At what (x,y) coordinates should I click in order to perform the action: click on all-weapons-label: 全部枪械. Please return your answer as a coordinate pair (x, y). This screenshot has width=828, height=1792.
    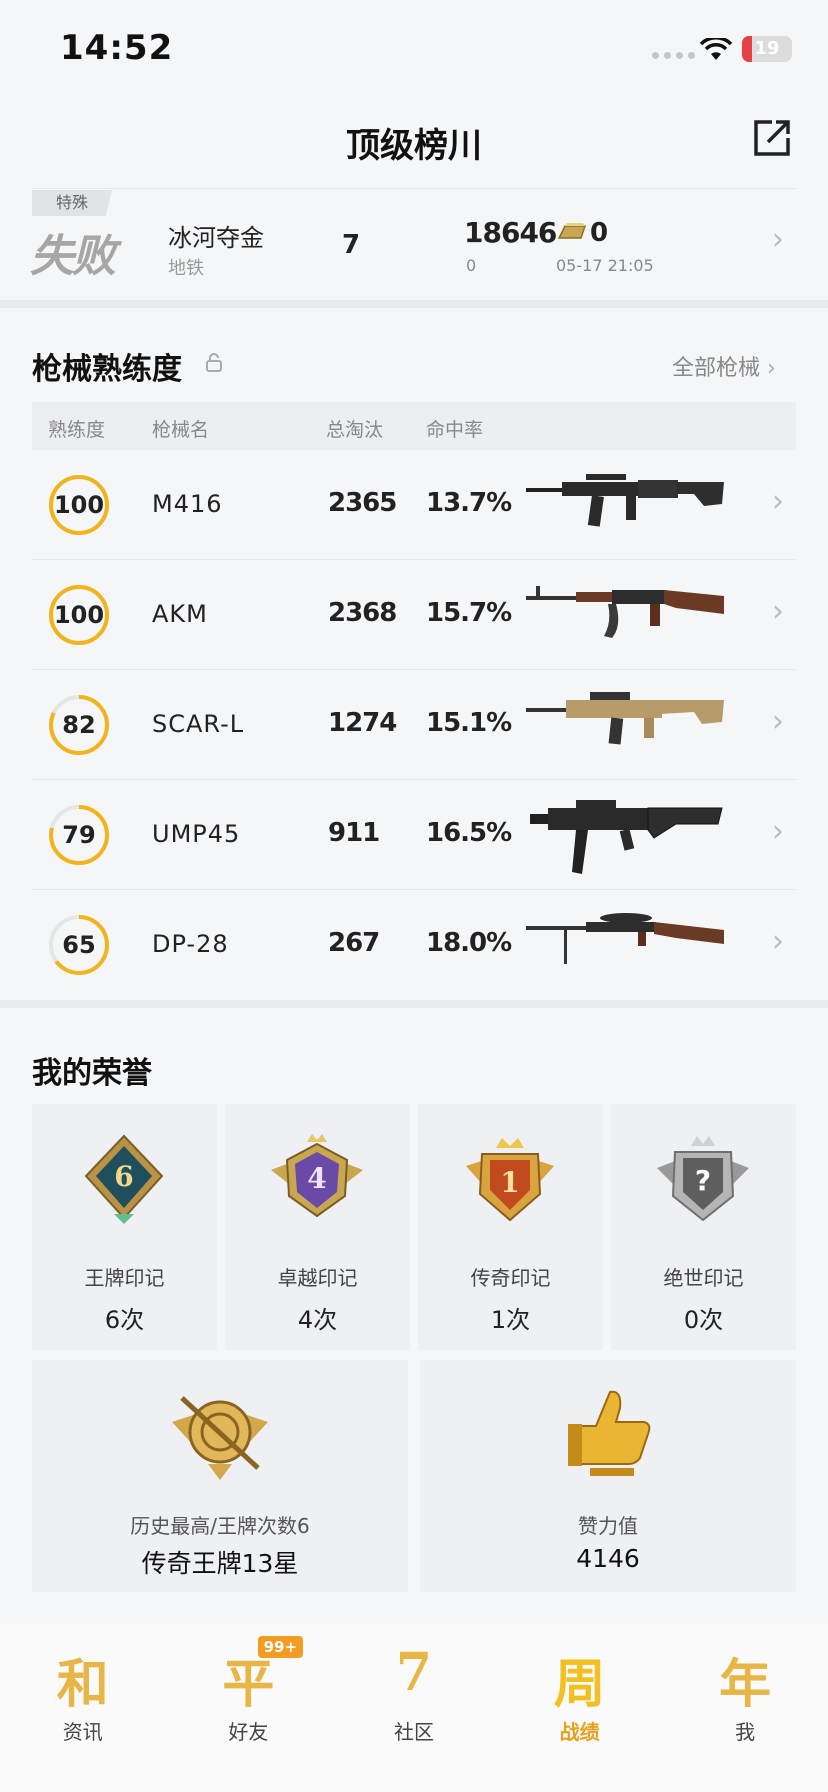
    Looking at the image, I should click on (716, 368).